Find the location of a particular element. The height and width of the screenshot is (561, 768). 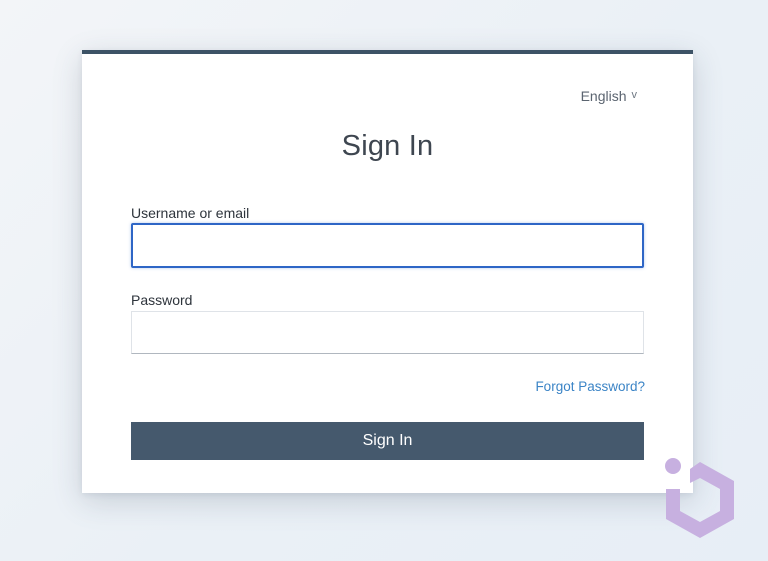

page-title: Sign In is located at coordinates (387, 146).